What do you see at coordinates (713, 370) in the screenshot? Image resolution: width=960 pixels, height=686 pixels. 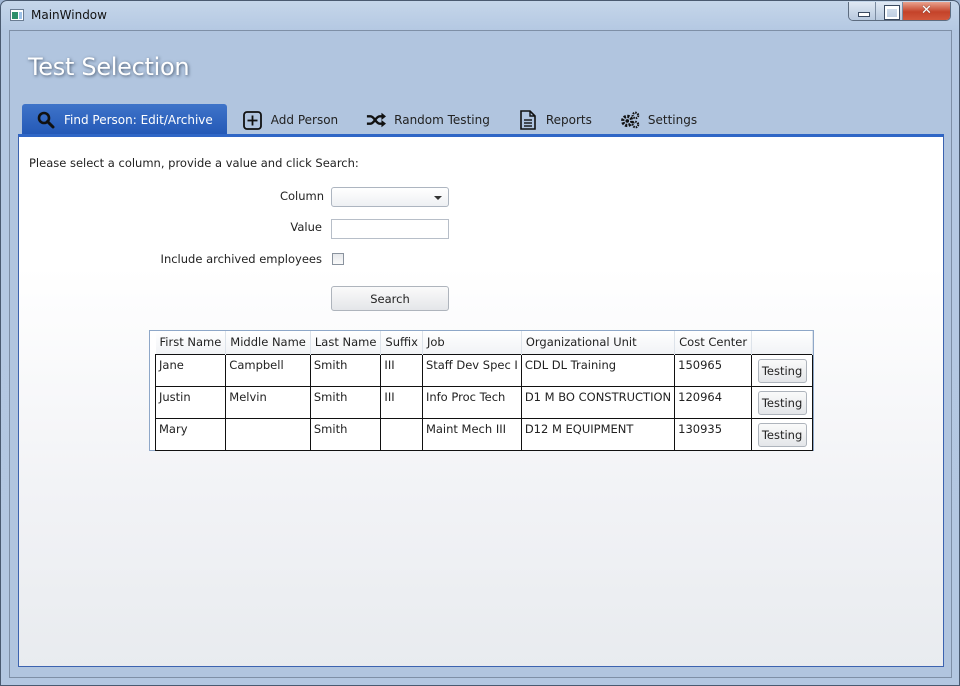 I see `cell-cost-center: 150965` at bounding box center [713, 370].